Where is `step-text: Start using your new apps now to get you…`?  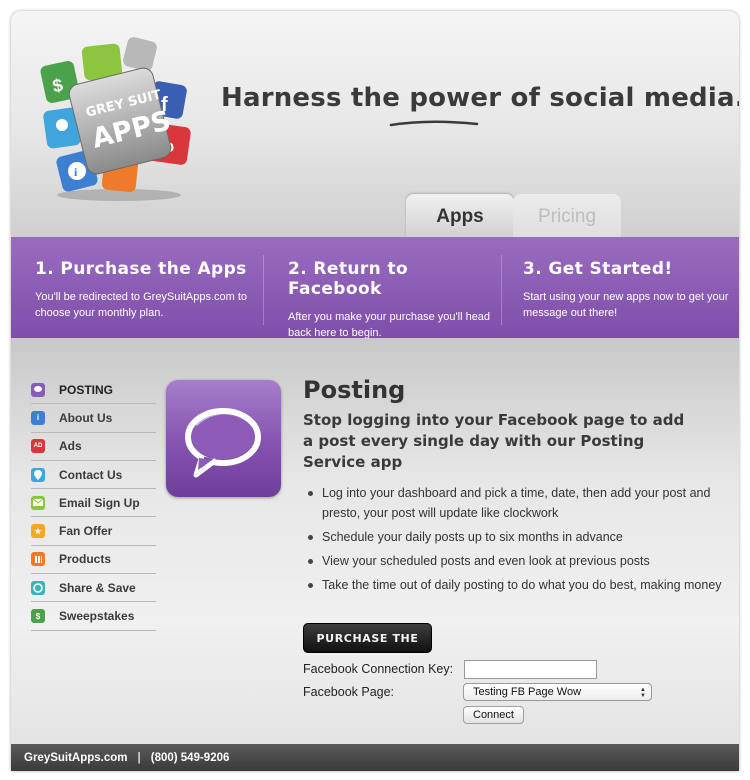 step-text: Start using your new apps now to get you… is located at coordinates (626, 305).